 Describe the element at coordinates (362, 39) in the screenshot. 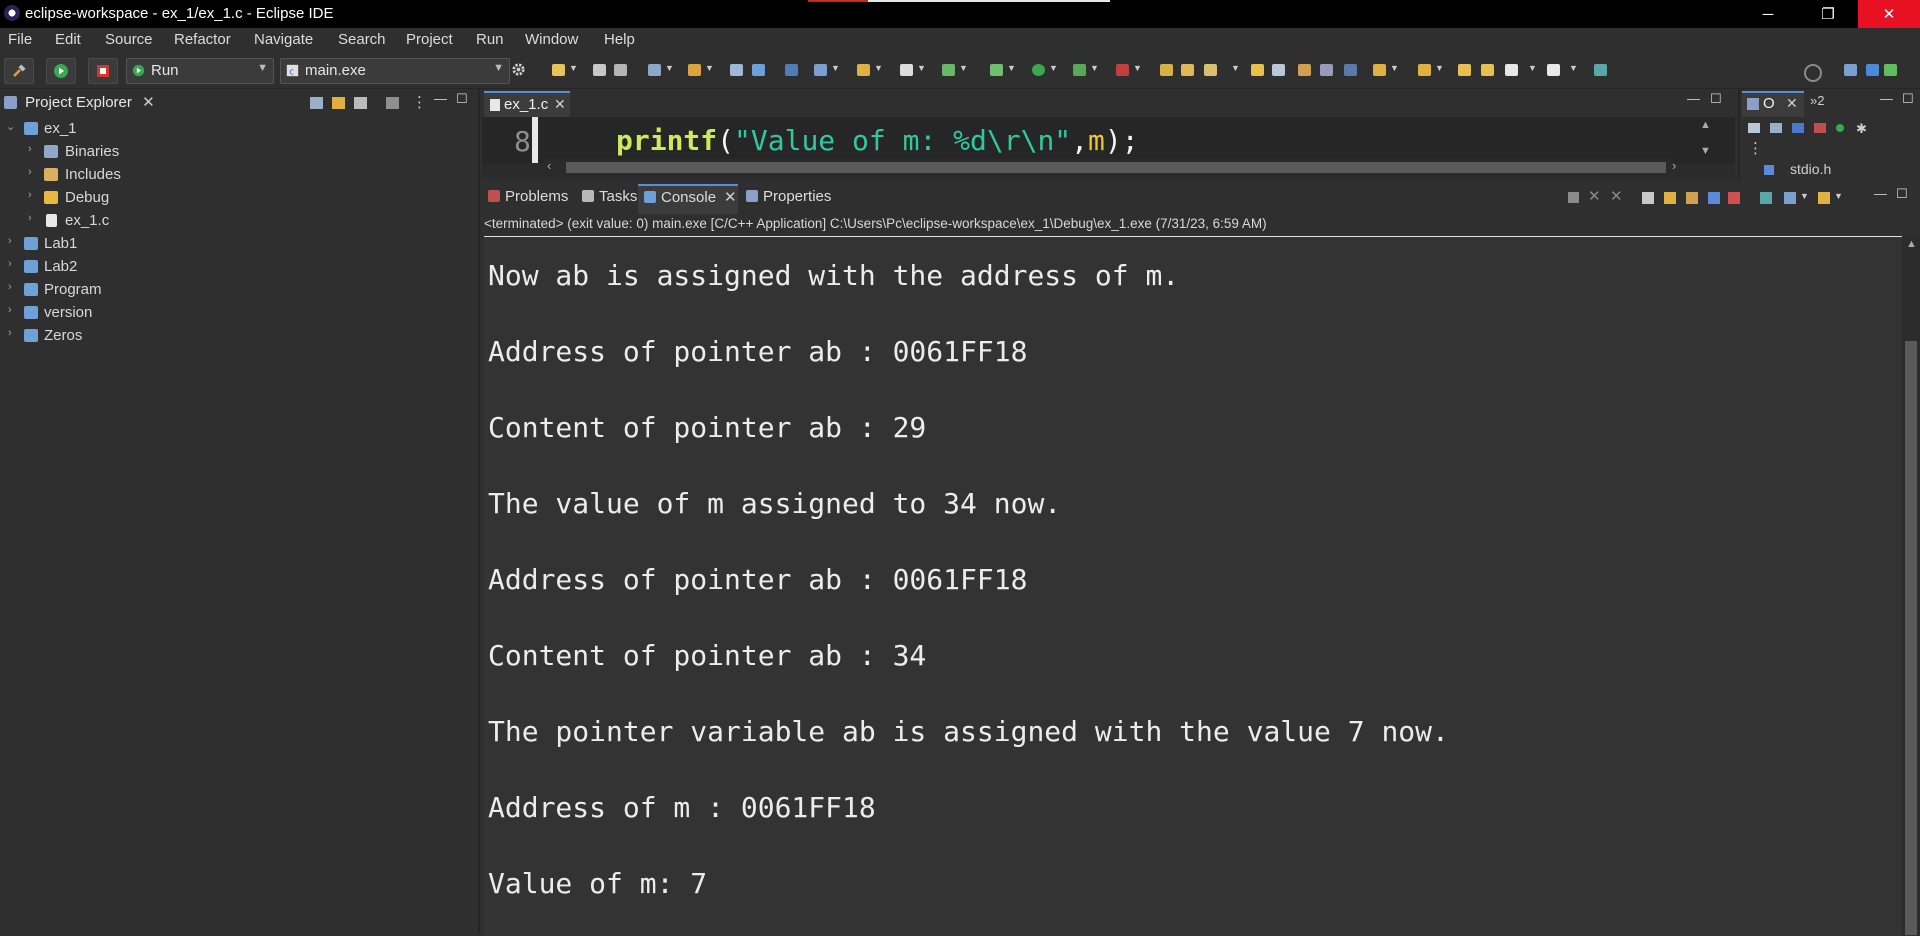

I see `menu-search: Search` at that location.